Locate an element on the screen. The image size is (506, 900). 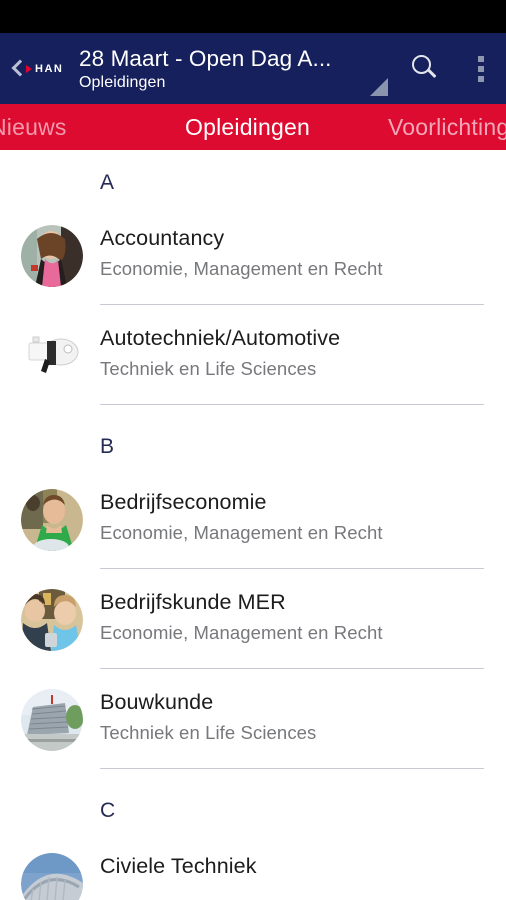
section-header-b: B is located at coordinates (253, 446).